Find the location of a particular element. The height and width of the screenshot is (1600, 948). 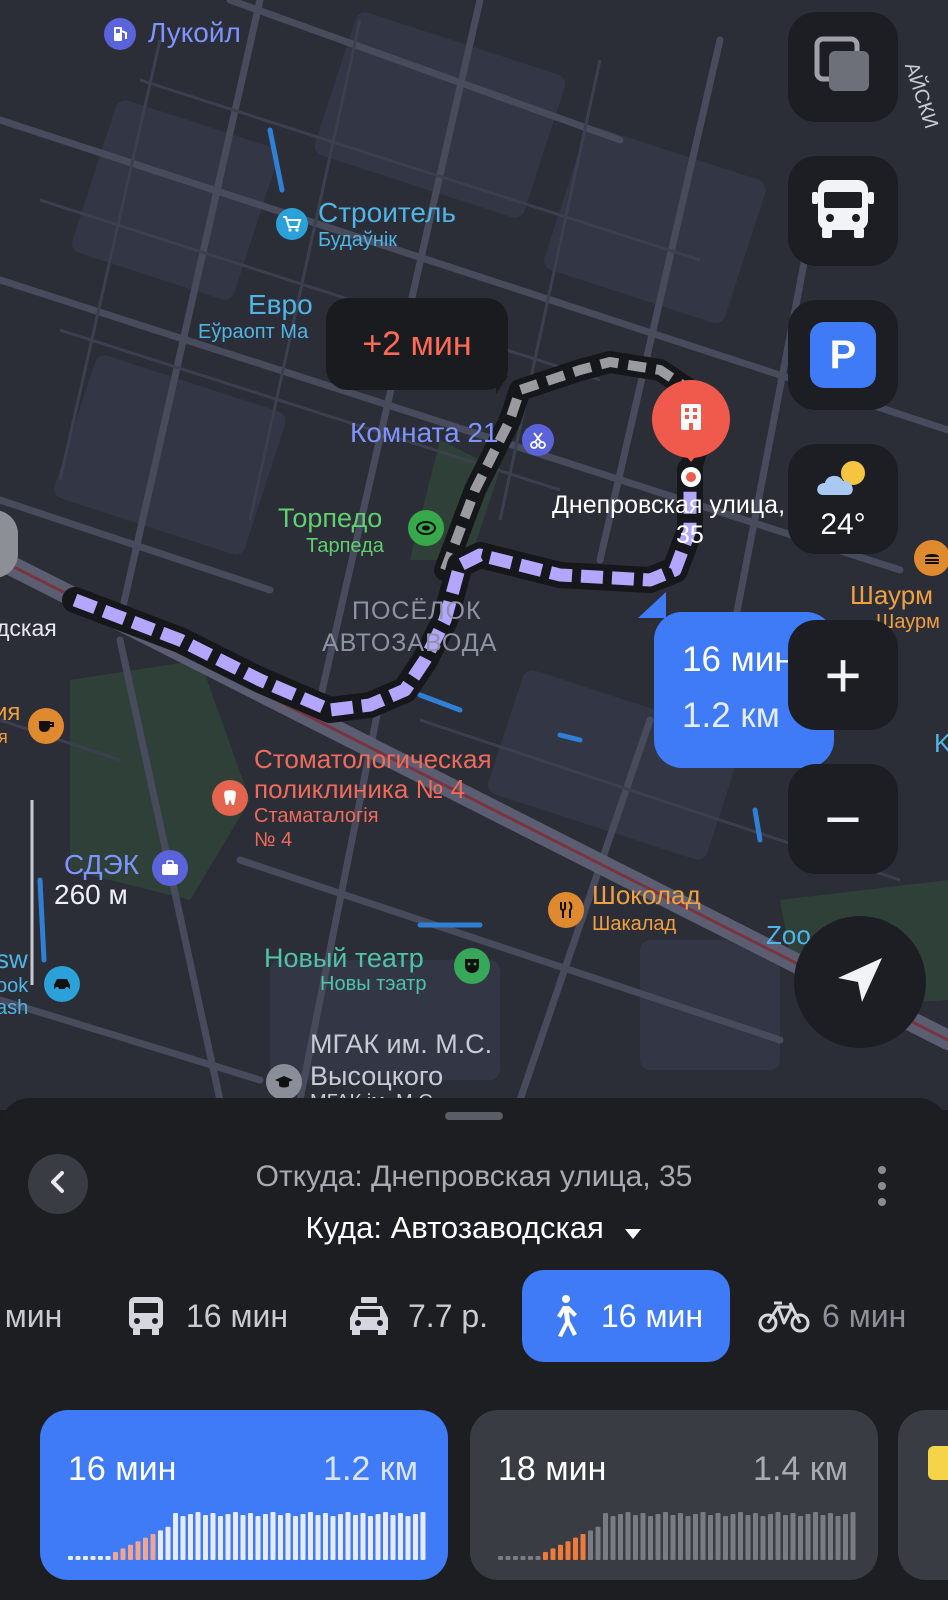

poi-lukoil: Лукойл is located at coordinates (194, 33).